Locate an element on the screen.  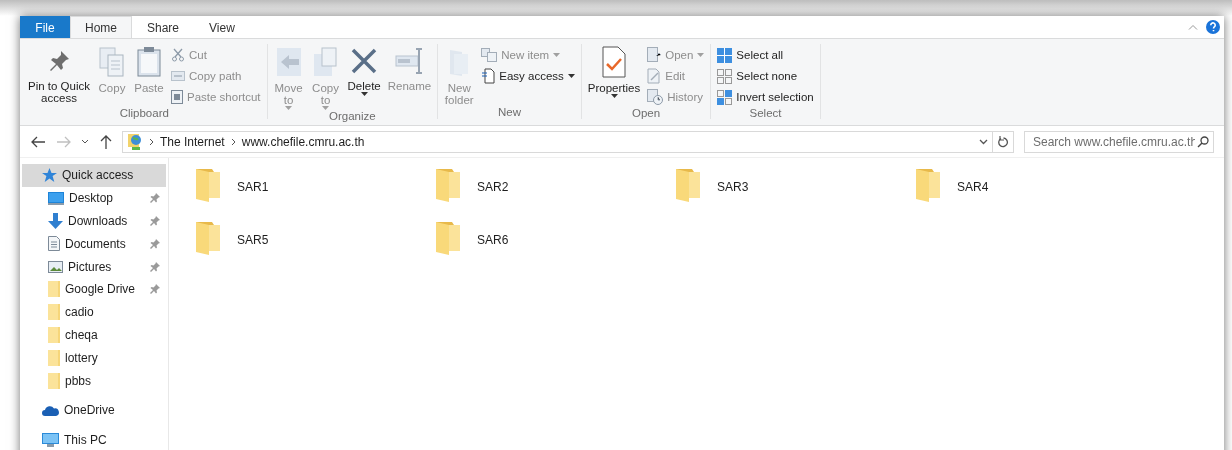
refresh-icon is located at coordinates (1003, 141).